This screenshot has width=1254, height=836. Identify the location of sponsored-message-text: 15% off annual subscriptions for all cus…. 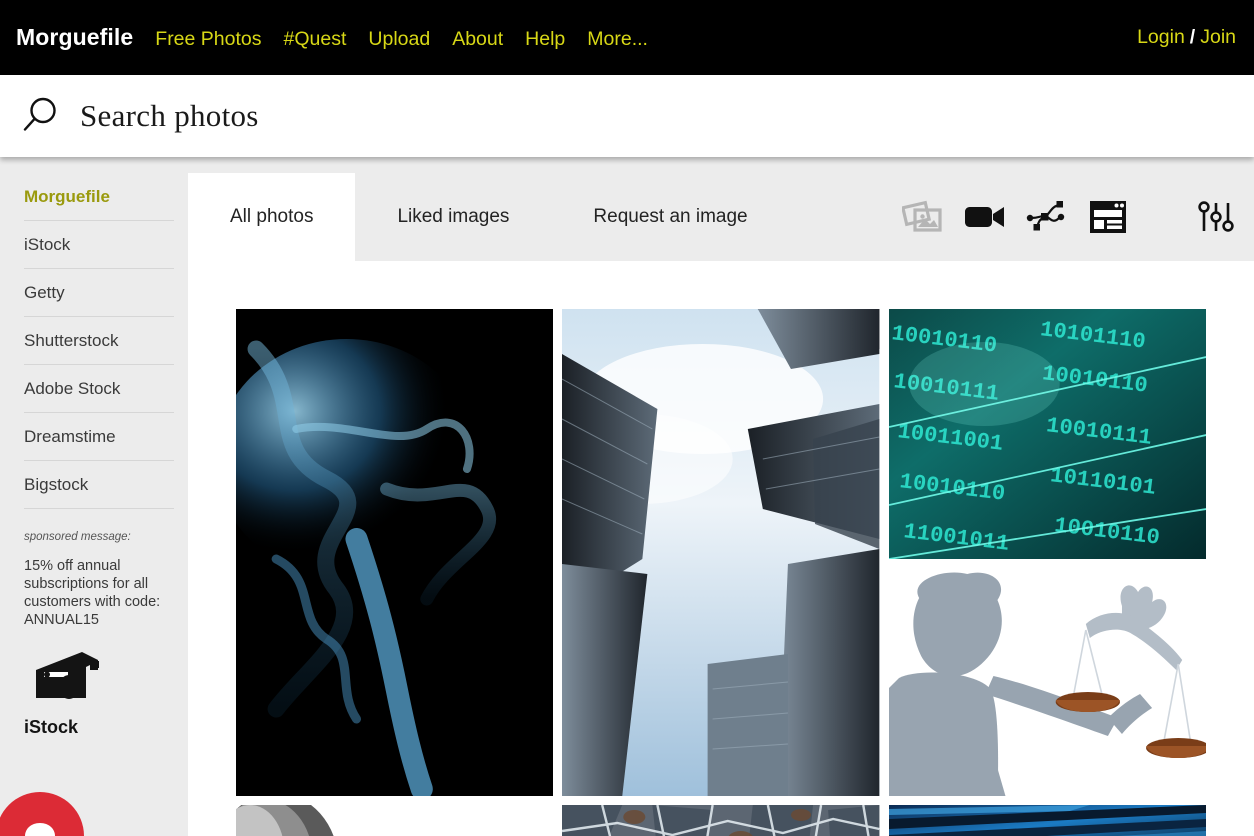
(92, 593).